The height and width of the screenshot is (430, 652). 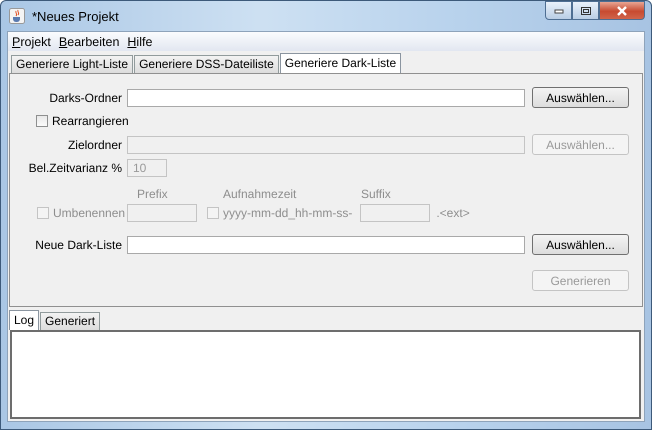 I want to click on menu-item: Bearbeiten, so click(x=89, y=41).